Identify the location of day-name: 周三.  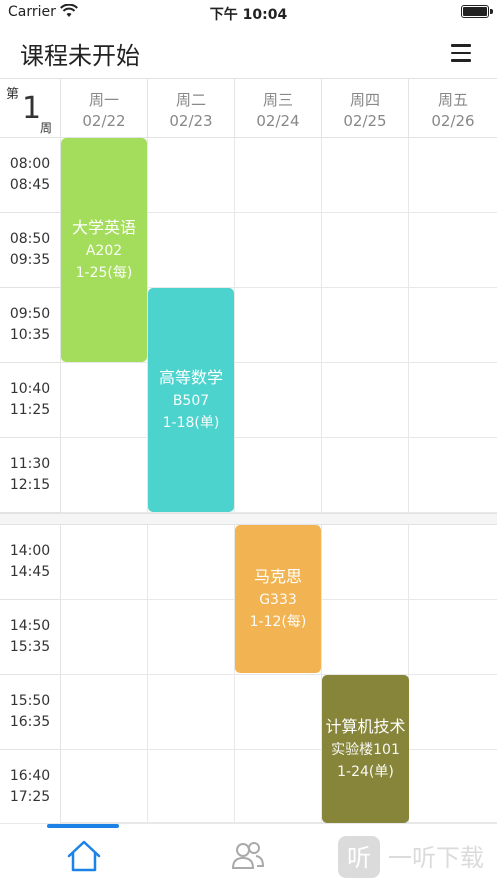
(277, 100).